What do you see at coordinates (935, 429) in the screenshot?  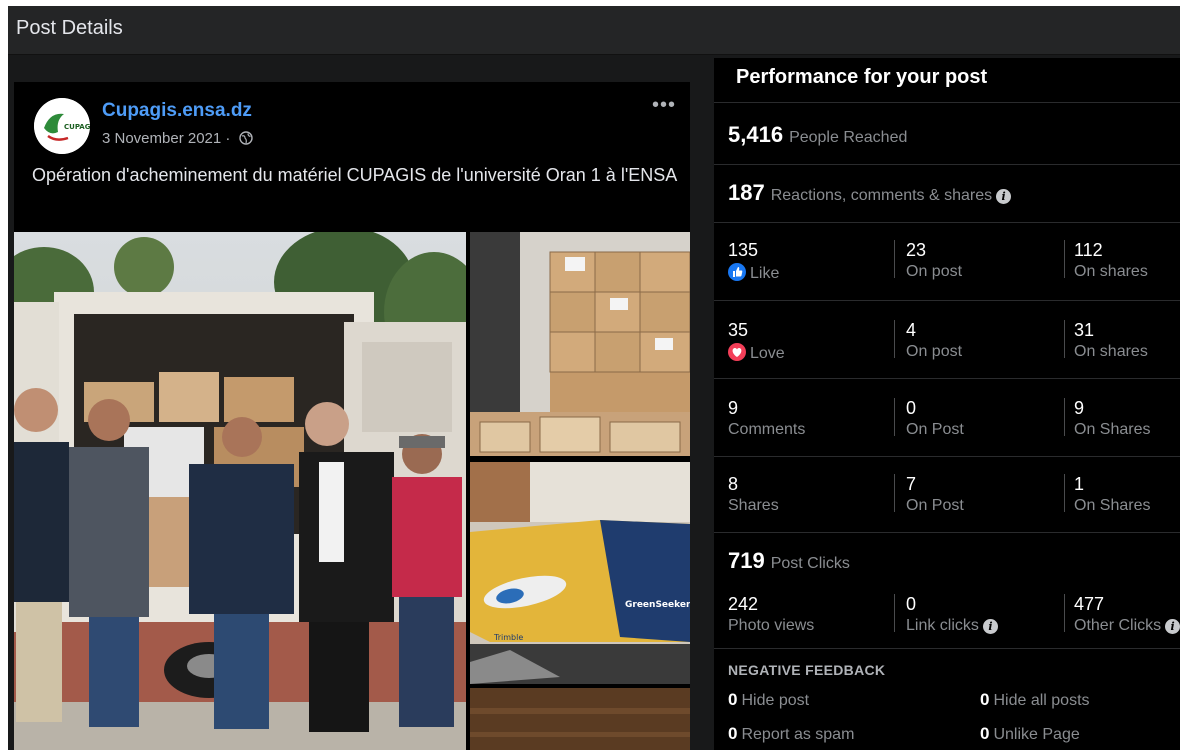 I see `comments-on-post-label: On Post` at bounding box center [935, 429].